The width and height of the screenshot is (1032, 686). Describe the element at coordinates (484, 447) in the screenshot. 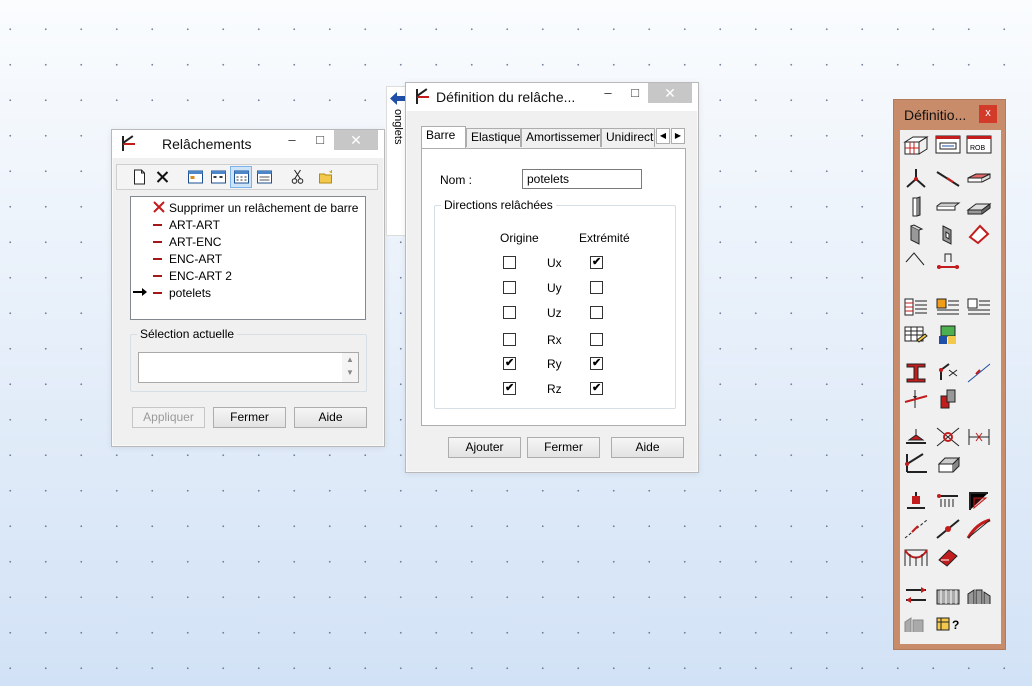

I see `add-button: Ajouter` at that location.